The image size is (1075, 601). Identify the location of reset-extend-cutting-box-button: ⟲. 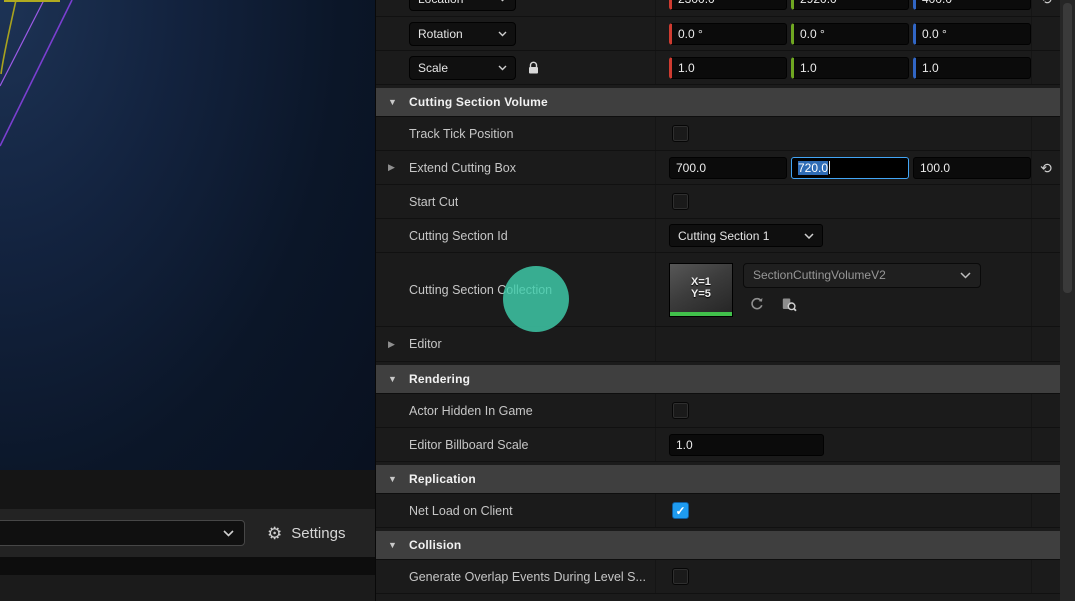
(1046, 168).